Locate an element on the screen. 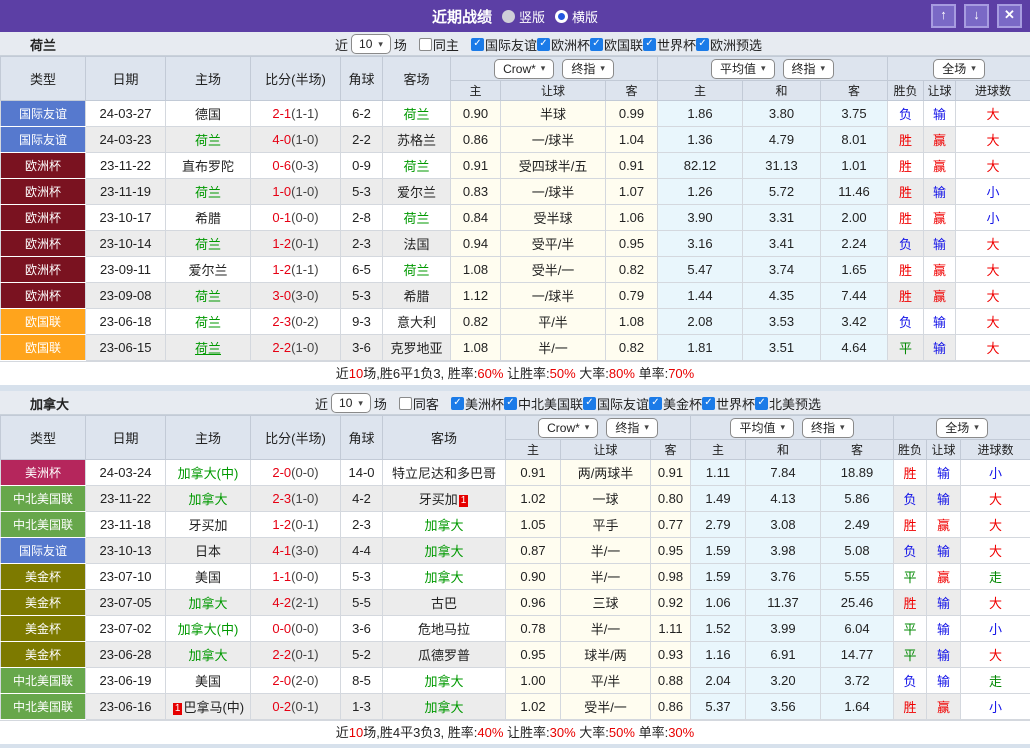 The image size is (1030, 748). avg-draw: 3.53 is located at coordinates (782, 322).